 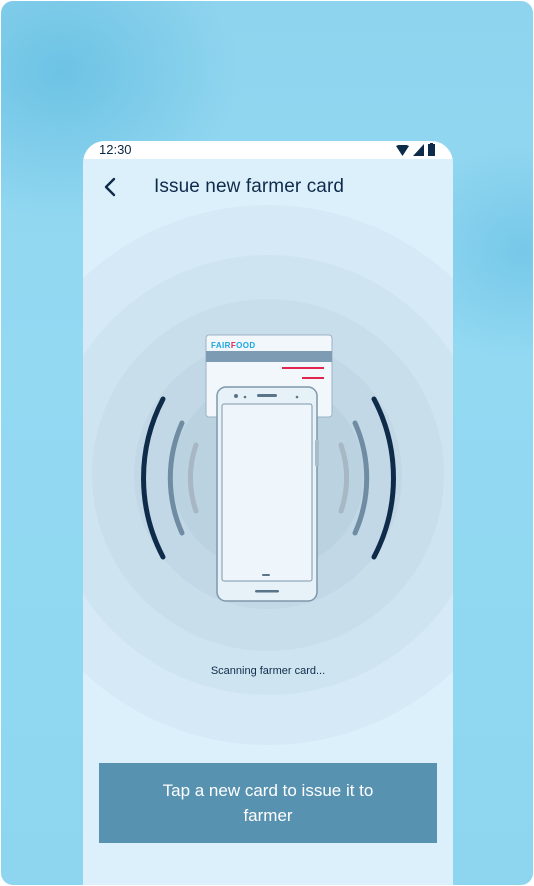 I want to click on phone-device, so click(x=267, y=494).